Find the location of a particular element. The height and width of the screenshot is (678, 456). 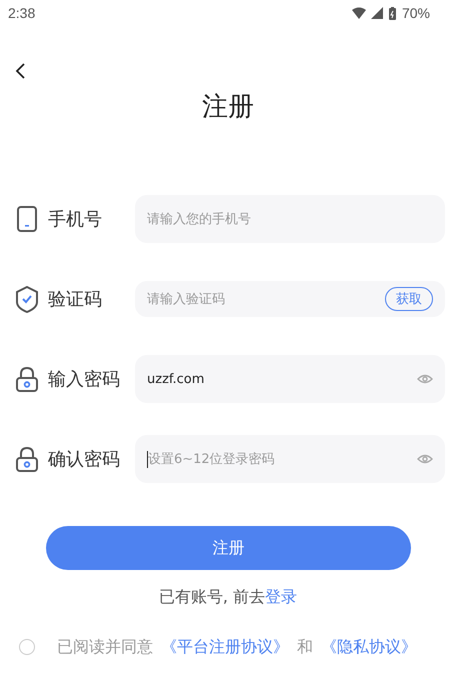

wifi-icon is located at coordinates (358, 13).